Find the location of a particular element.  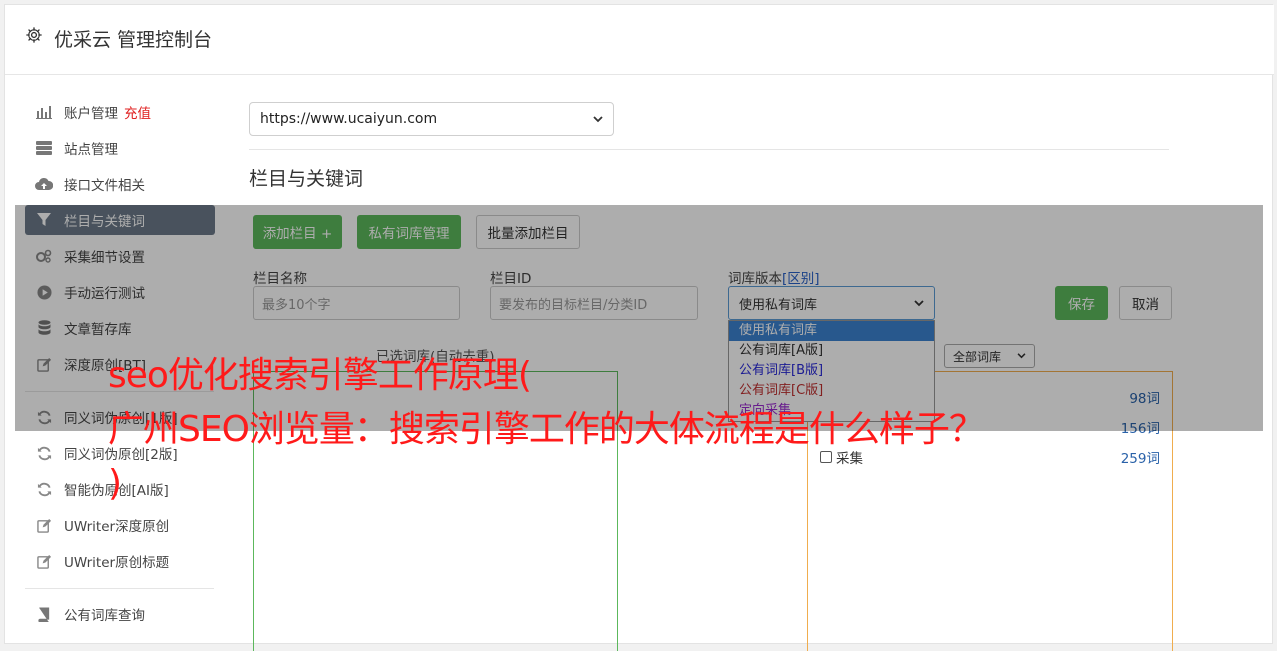

headline-line: 广州SEO浏览量：搜索引擎工作的大体流程是什么样子？ is located at coordinates (546, 429).